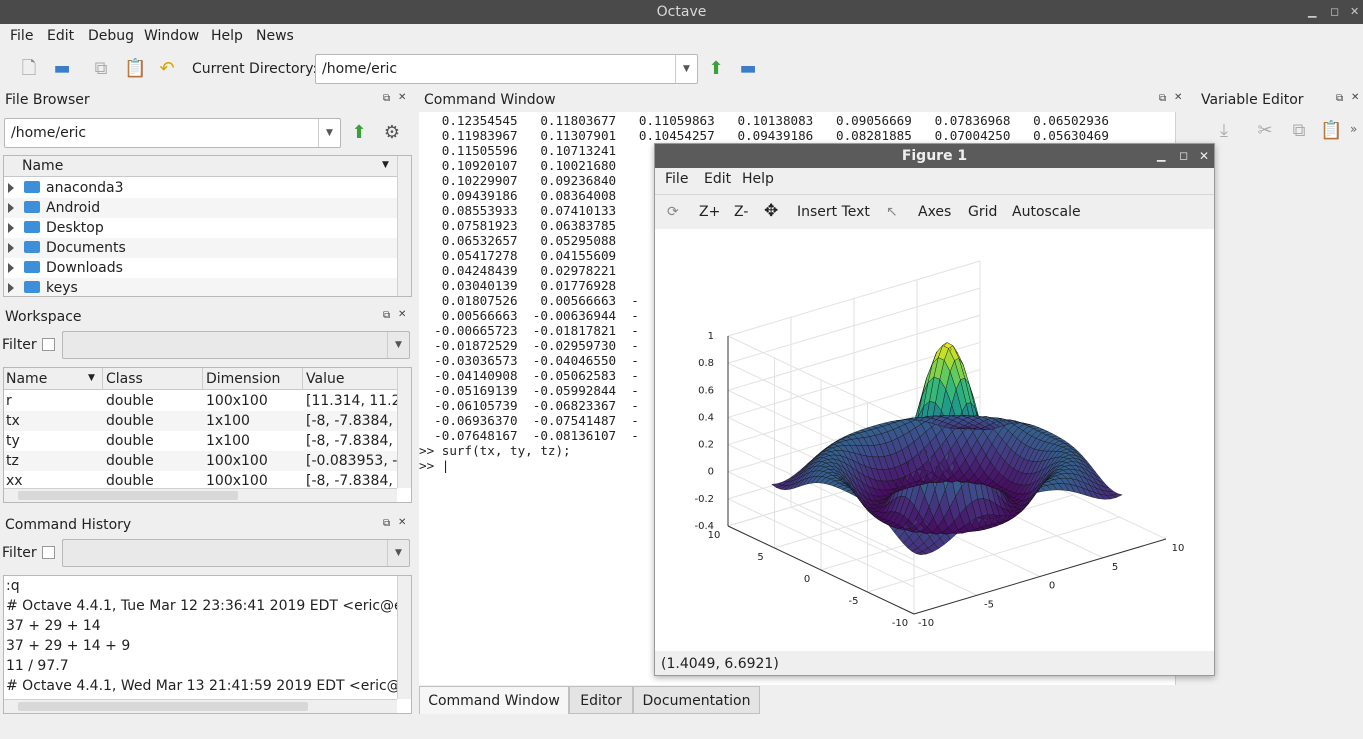 This screenshot has height=739, width=1363. Describe the element at coordinates (892, 212) in the screenshot. I see `cursor-icon: ↖` at that location.